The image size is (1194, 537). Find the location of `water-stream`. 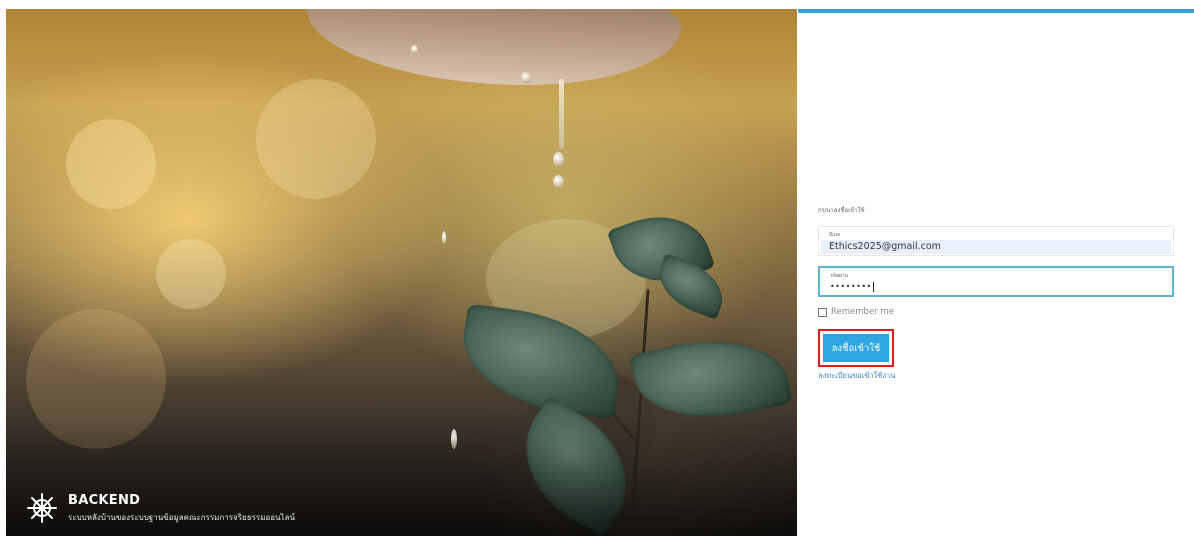

water-stream is located at coordinates (561, 114).